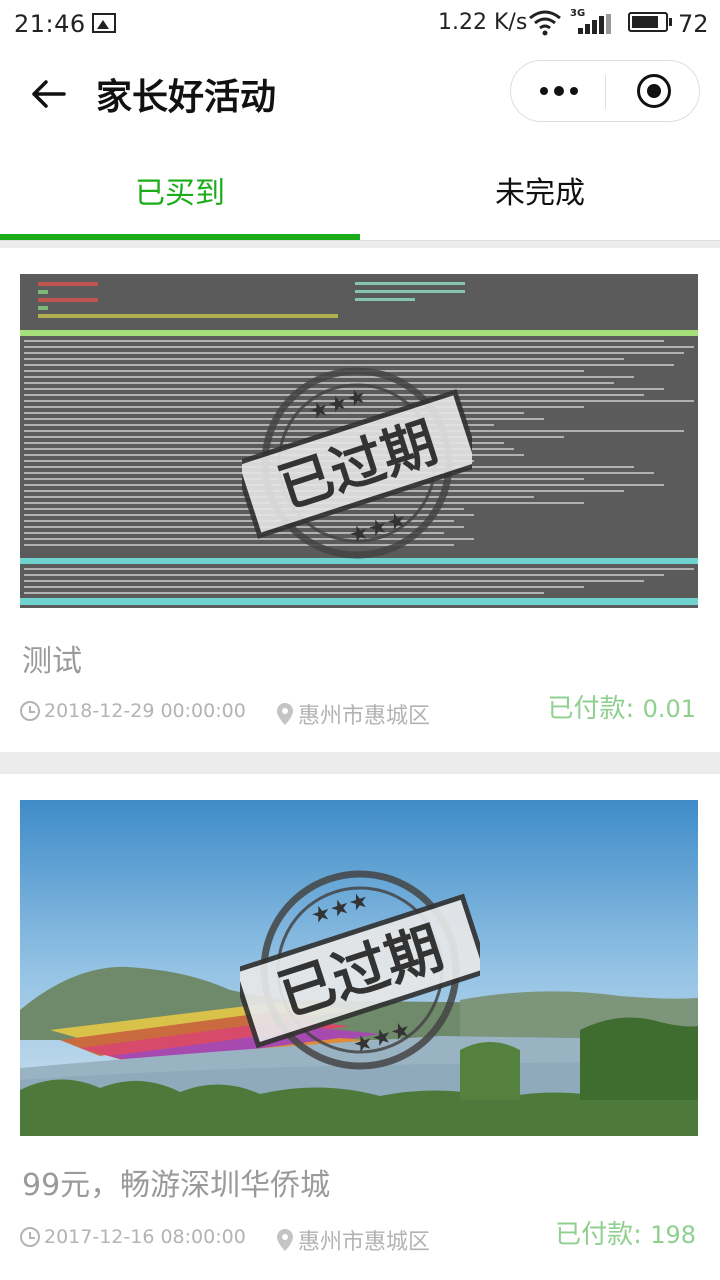 The image size is (720, 1280). Describe the element at coordinates (594, 24) in the screenshot. I see `signal-icon` at that location.